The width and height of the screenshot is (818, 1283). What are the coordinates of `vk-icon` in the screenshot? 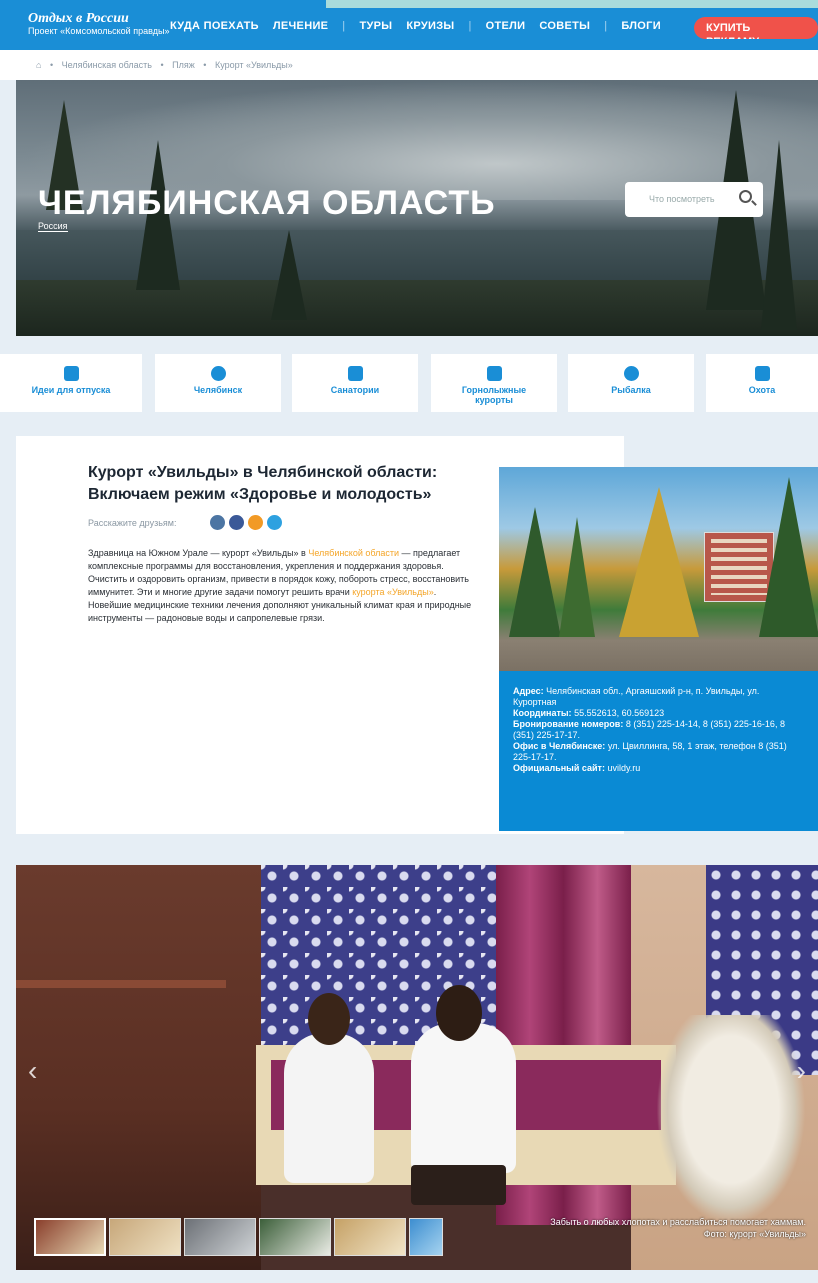 It's located at (217, 522).